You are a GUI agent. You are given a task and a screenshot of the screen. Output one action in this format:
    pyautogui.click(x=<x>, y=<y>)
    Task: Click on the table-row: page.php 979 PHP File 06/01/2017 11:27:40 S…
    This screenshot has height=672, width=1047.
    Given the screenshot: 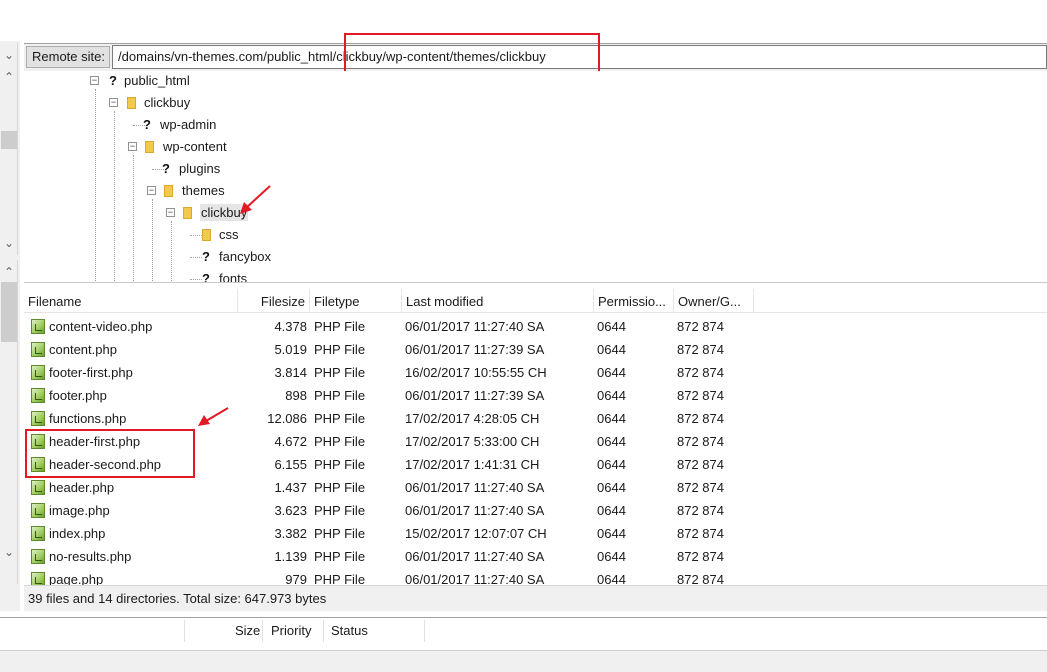 What is the action you would take?
    pyautogui.click(x=535, y=576)
    